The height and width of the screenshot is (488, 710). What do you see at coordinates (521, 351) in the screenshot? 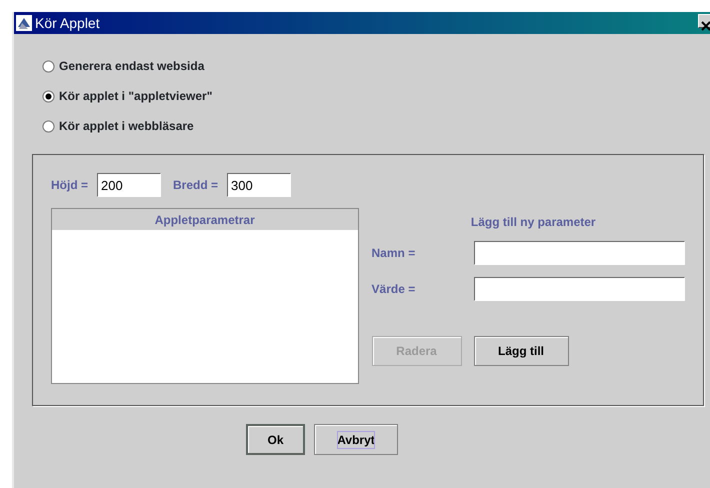
I see `add-button: Lägg till` at bounding box center [521, 351].